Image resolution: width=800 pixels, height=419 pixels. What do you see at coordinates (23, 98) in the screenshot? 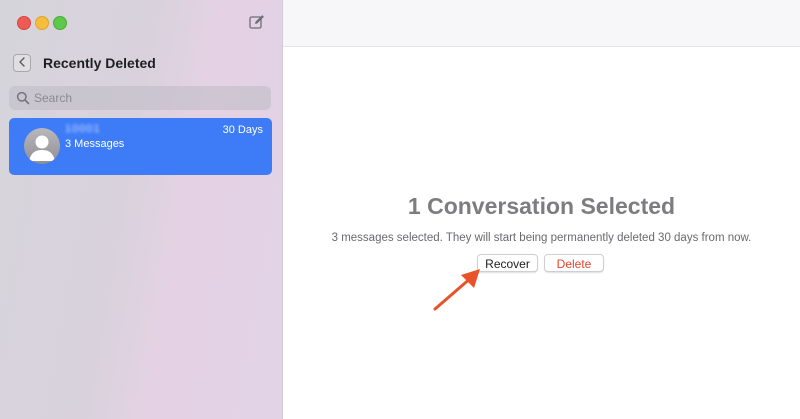
I see `search-icon` at bounding box center [23, 98].